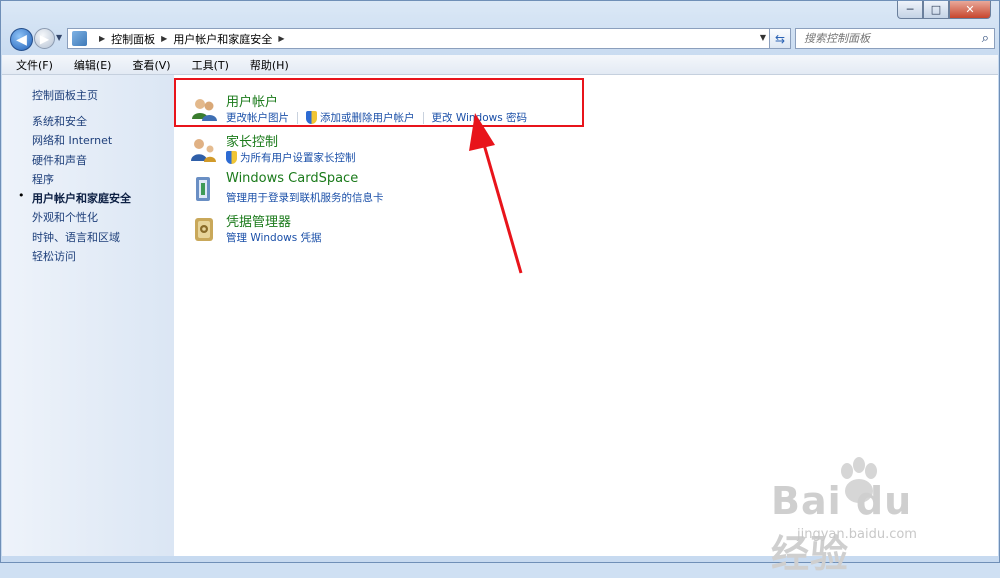  Describe the element at coordinates (204, 149) in the screenshot. I see `parental-controls-icon` at that location.